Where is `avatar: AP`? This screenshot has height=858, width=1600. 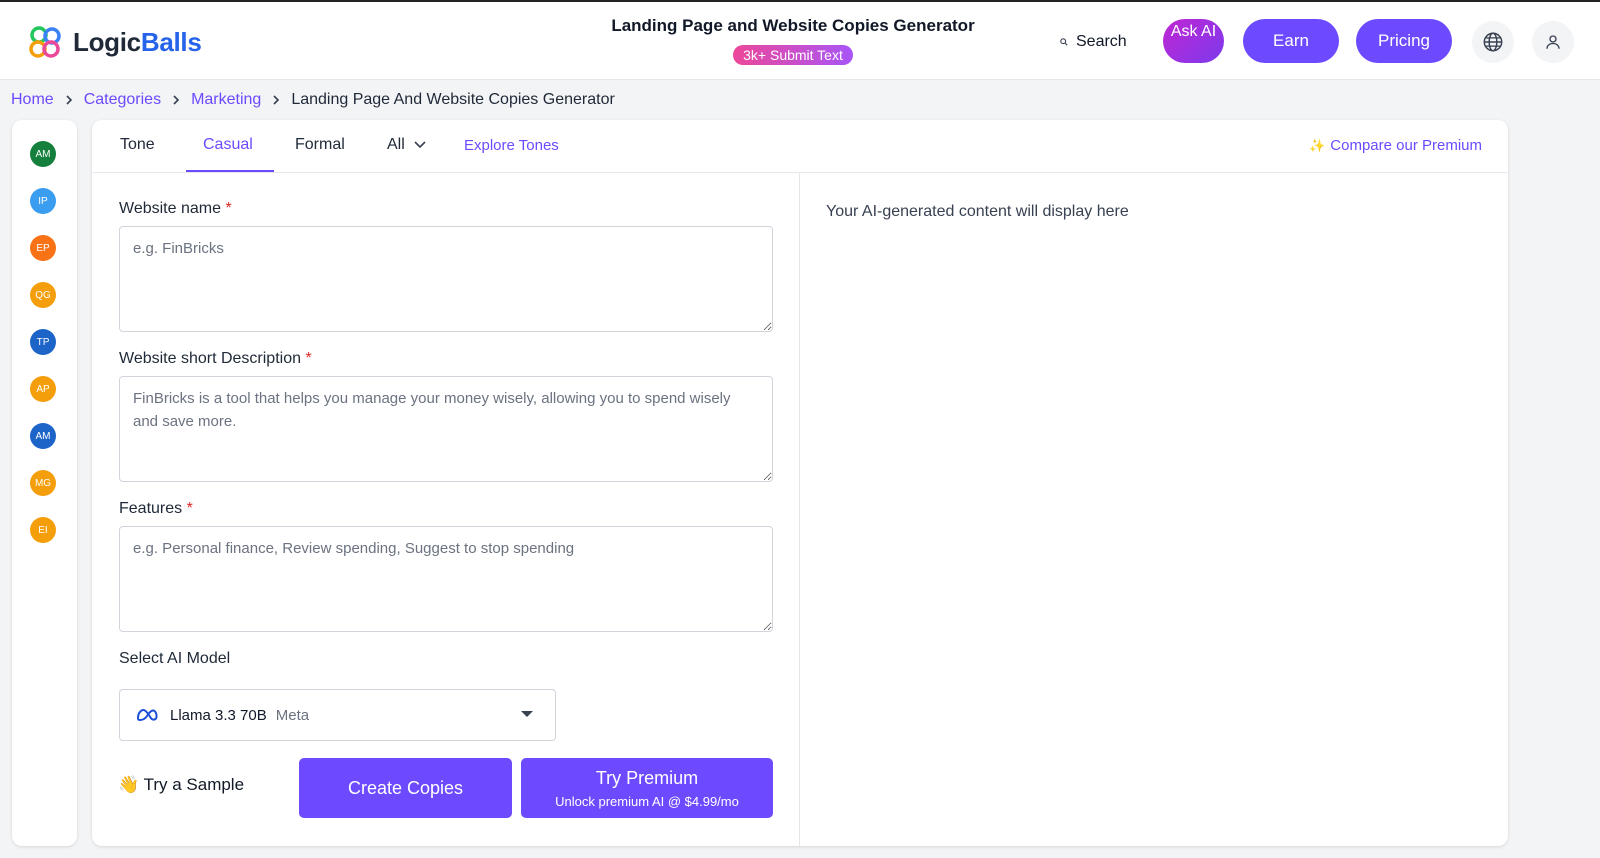 avatar: AP is located at coordinates (43, 389).